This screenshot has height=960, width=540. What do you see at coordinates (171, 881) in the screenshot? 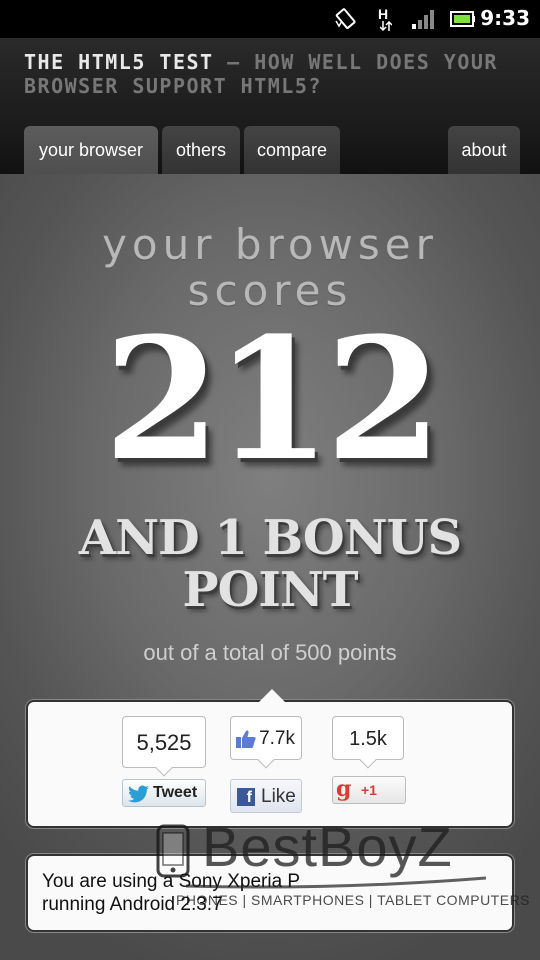
I see `device-line: You are using a Sony Xperia P` at bounding box center [171, 881].